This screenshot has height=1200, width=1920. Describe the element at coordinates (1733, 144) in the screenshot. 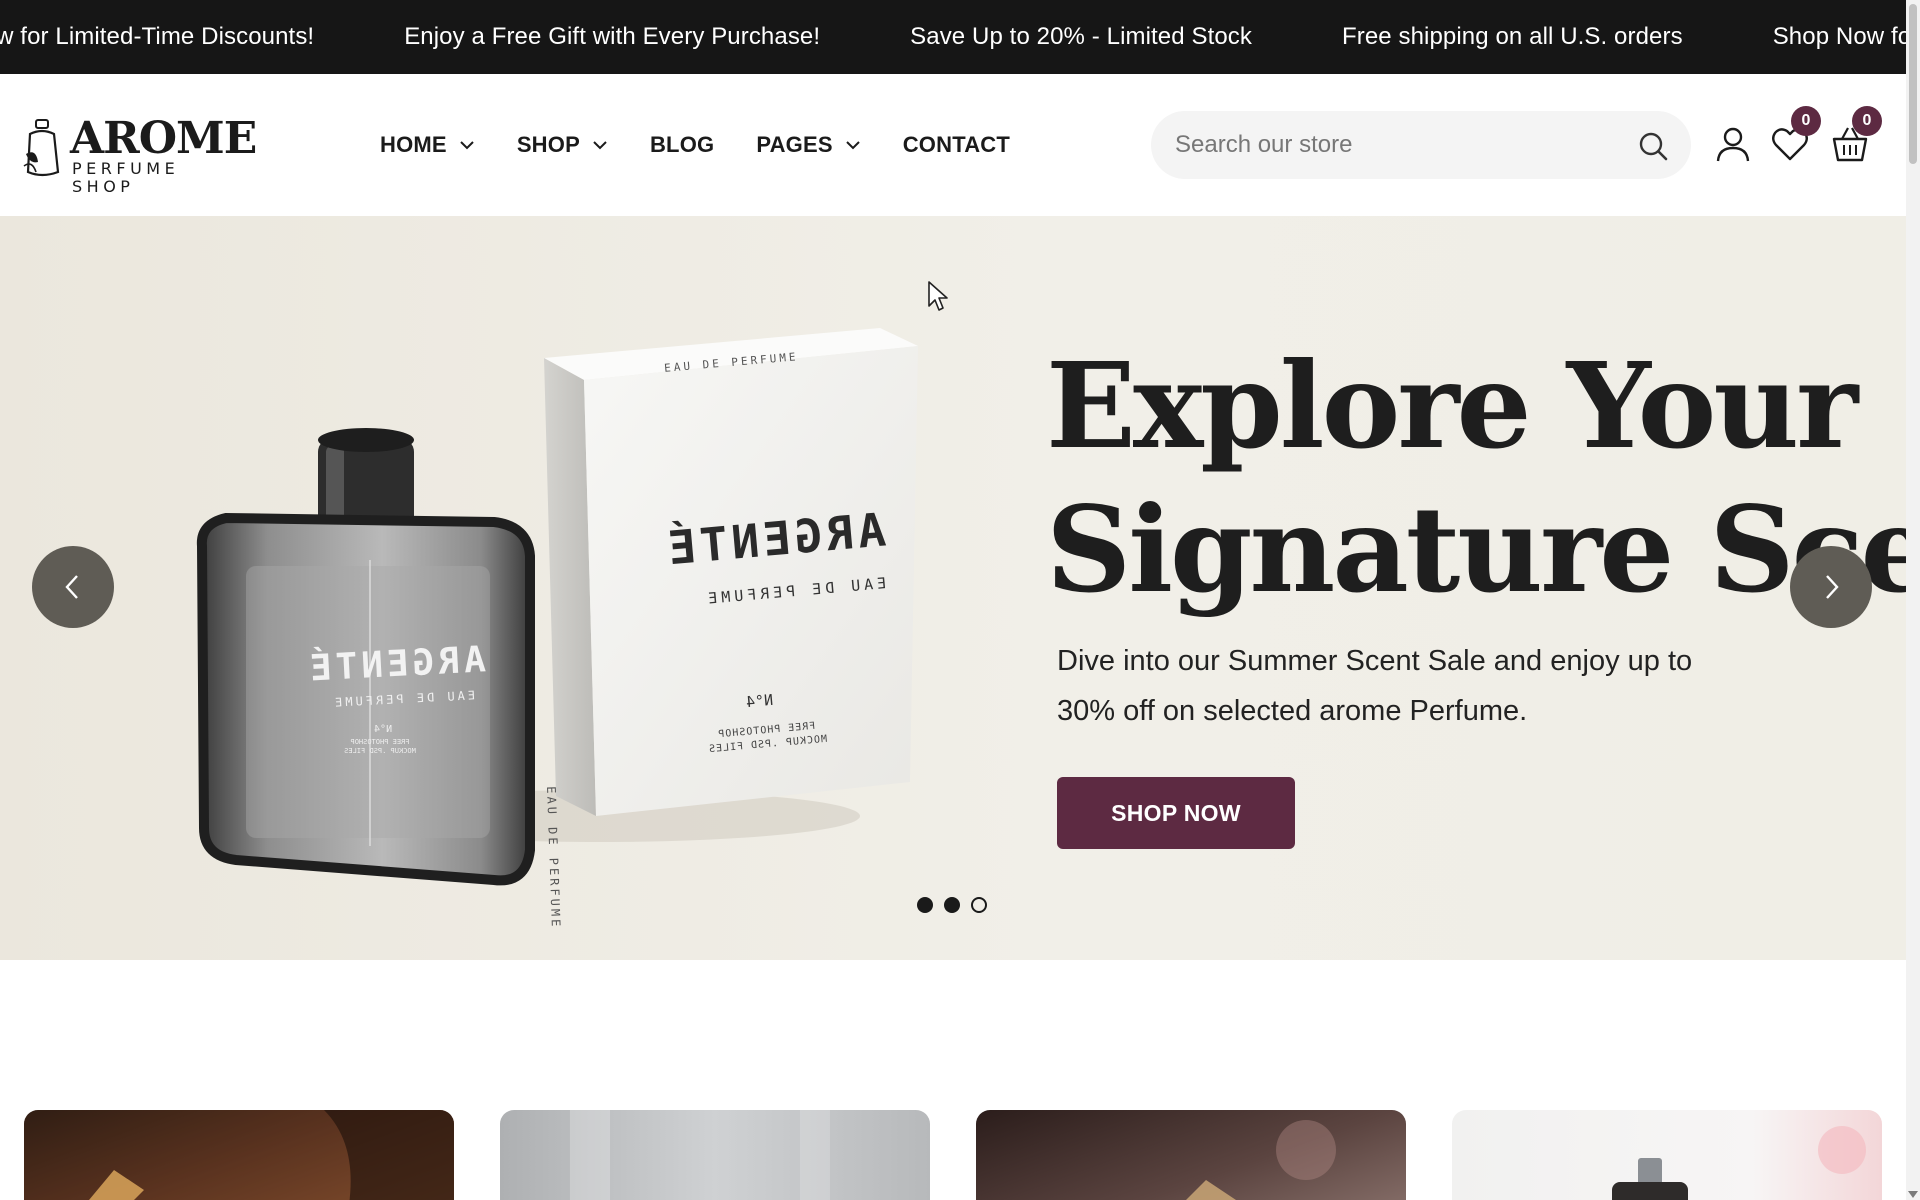

I see `user-icon` at that location.